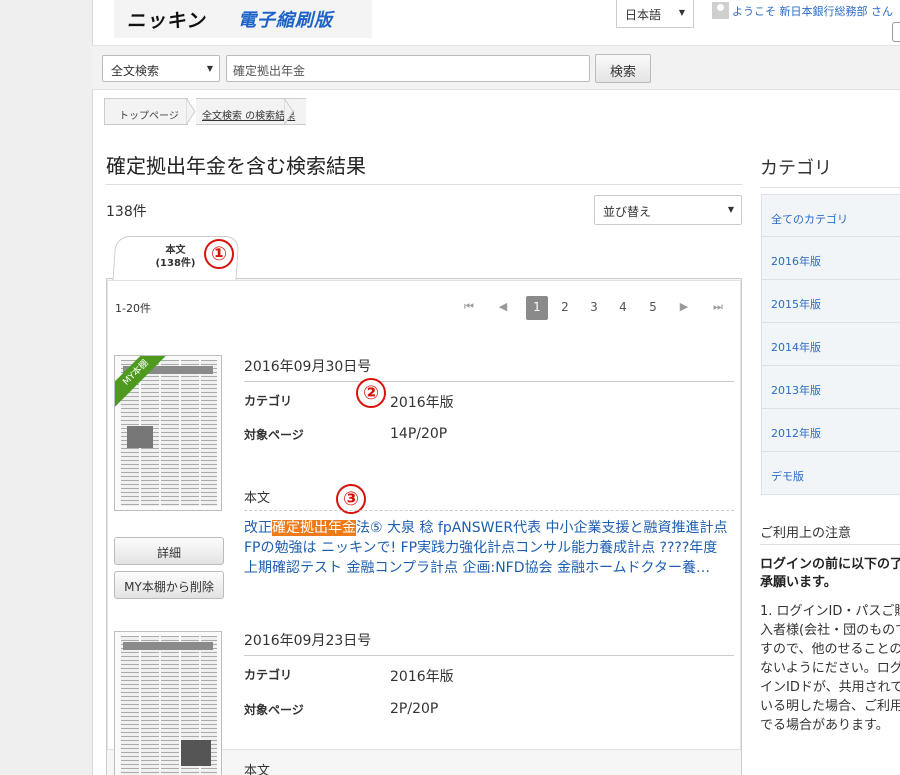 The height and width of the screenshot is (775, 900). What do you see at coordinates (653, 308) in the screenshot?
I see `pager-page-5: 5` at bounding box center [653, 308].